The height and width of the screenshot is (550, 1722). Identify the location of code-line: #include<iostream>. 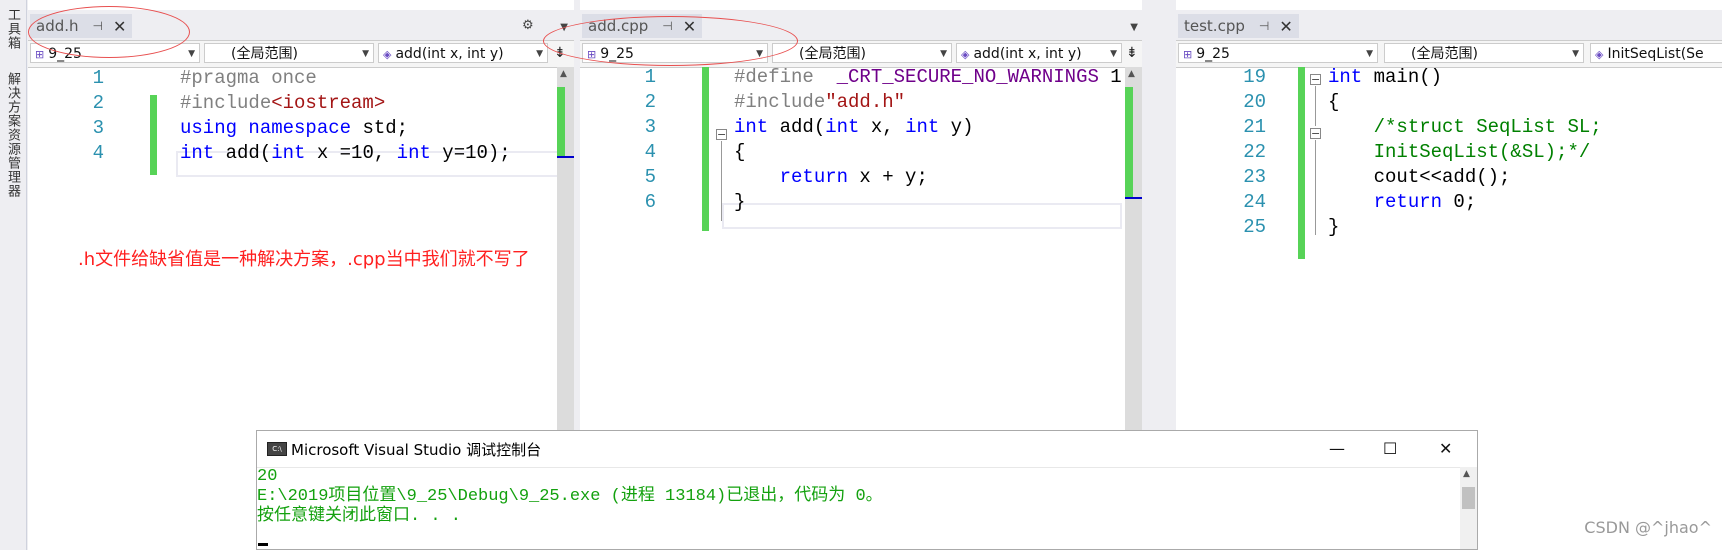
(282, 103).